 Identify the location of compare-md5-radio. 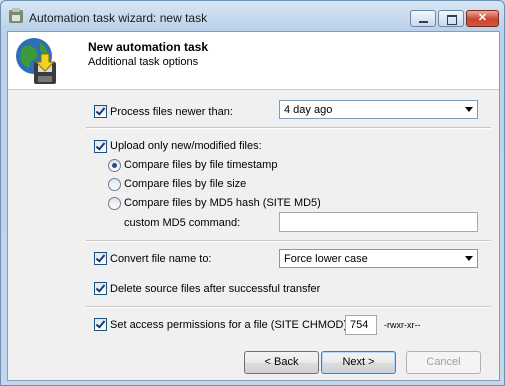
(114, 203).